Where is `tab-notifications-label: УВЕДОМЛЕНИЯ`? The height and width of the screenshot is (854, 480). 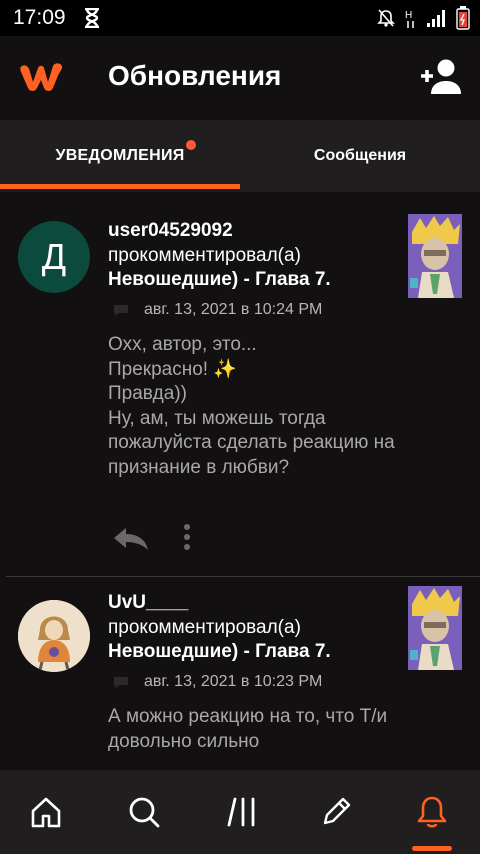
tab-notifications-label: УВЕДОМЛЕНИЯ is located at coordinates (120, 155).